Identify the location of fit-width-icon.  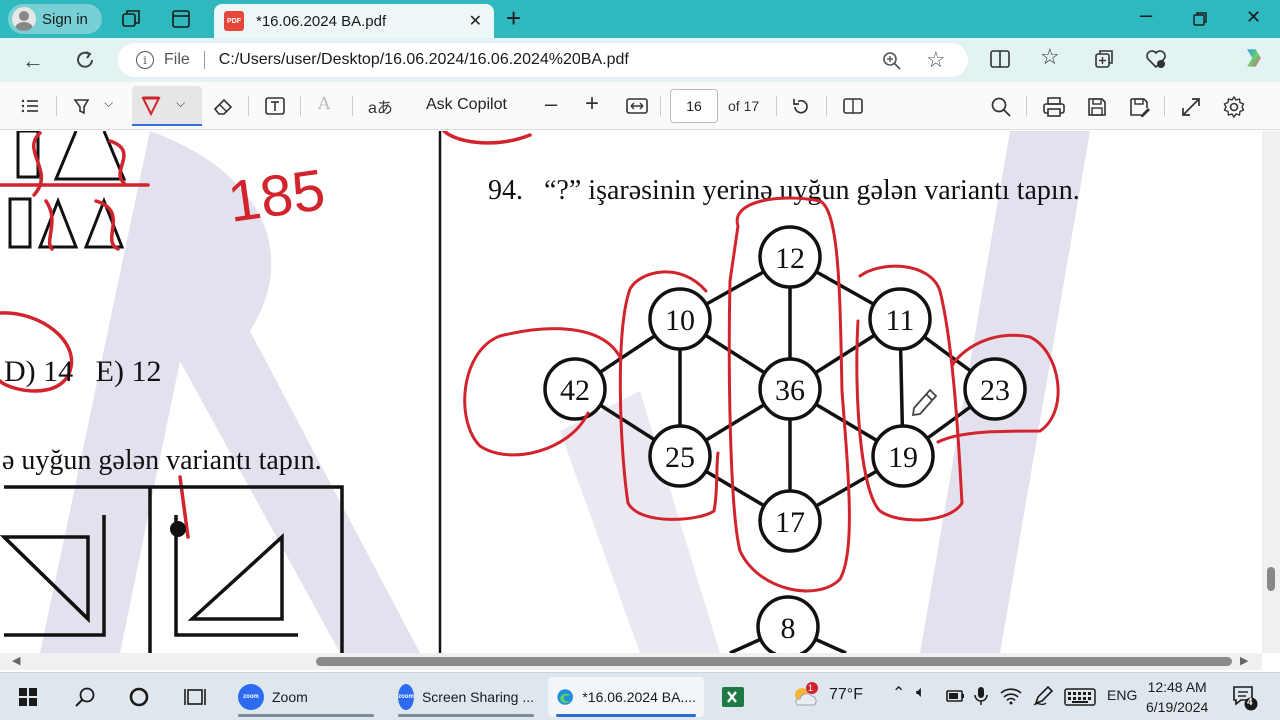
(637, 106).